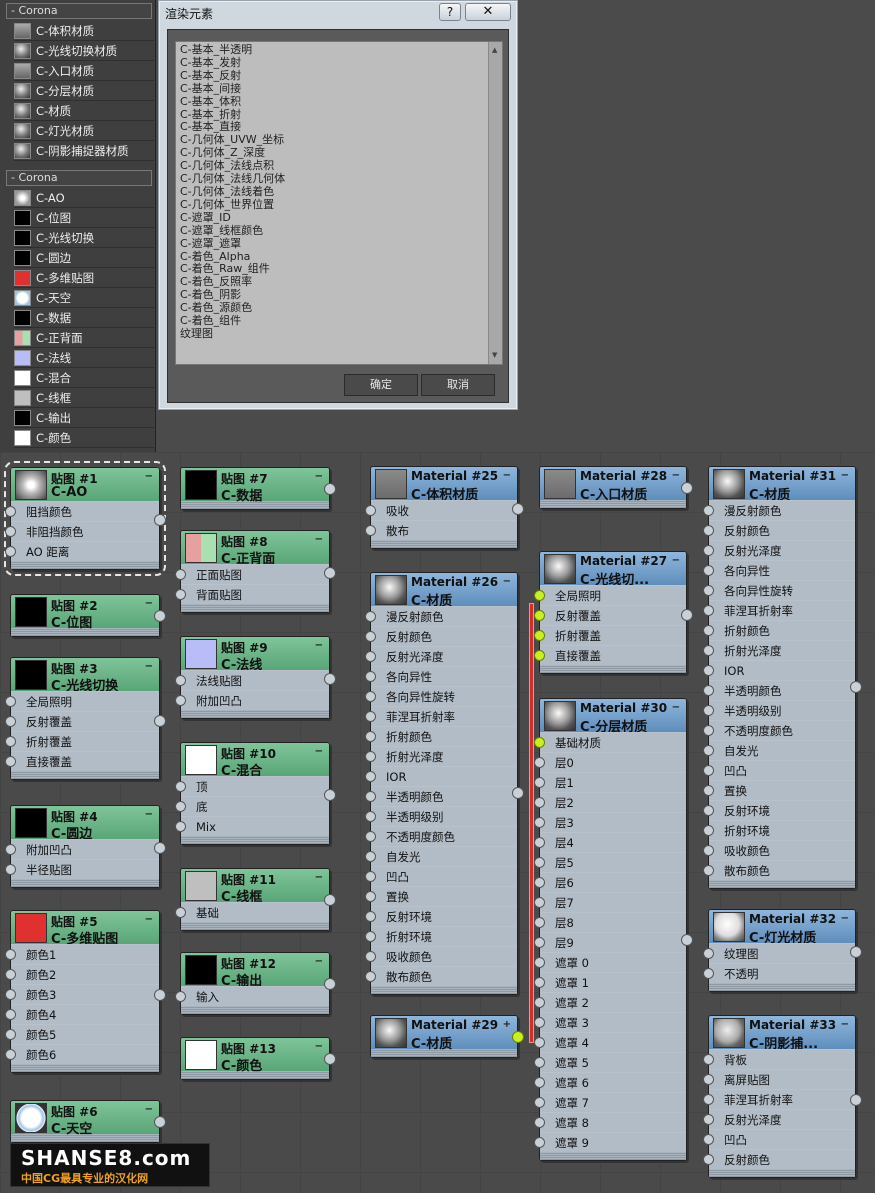  Describe the element at coordinates (255, 971) in the screenshot. I see `node-header: 贴图 #12 C-输出 −` at that location.